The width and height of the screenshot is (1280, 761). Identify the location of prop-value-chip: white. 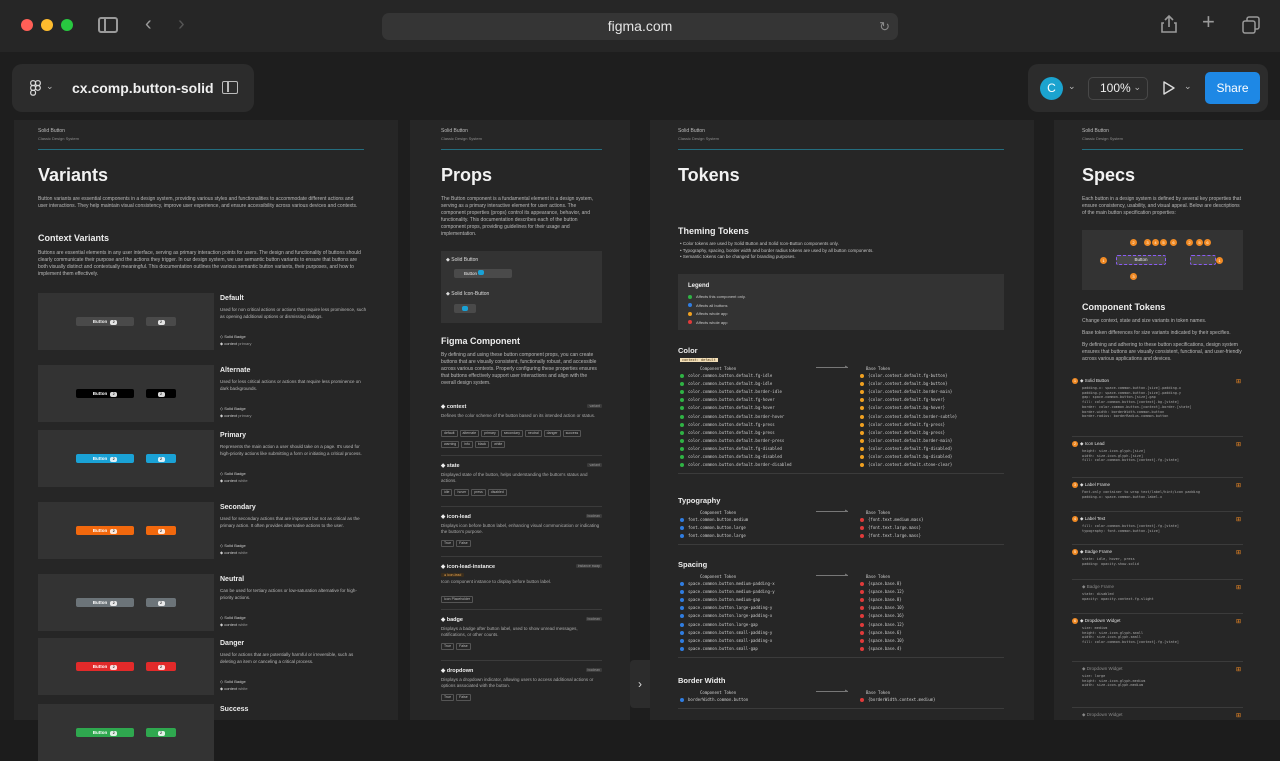
(498, 444).